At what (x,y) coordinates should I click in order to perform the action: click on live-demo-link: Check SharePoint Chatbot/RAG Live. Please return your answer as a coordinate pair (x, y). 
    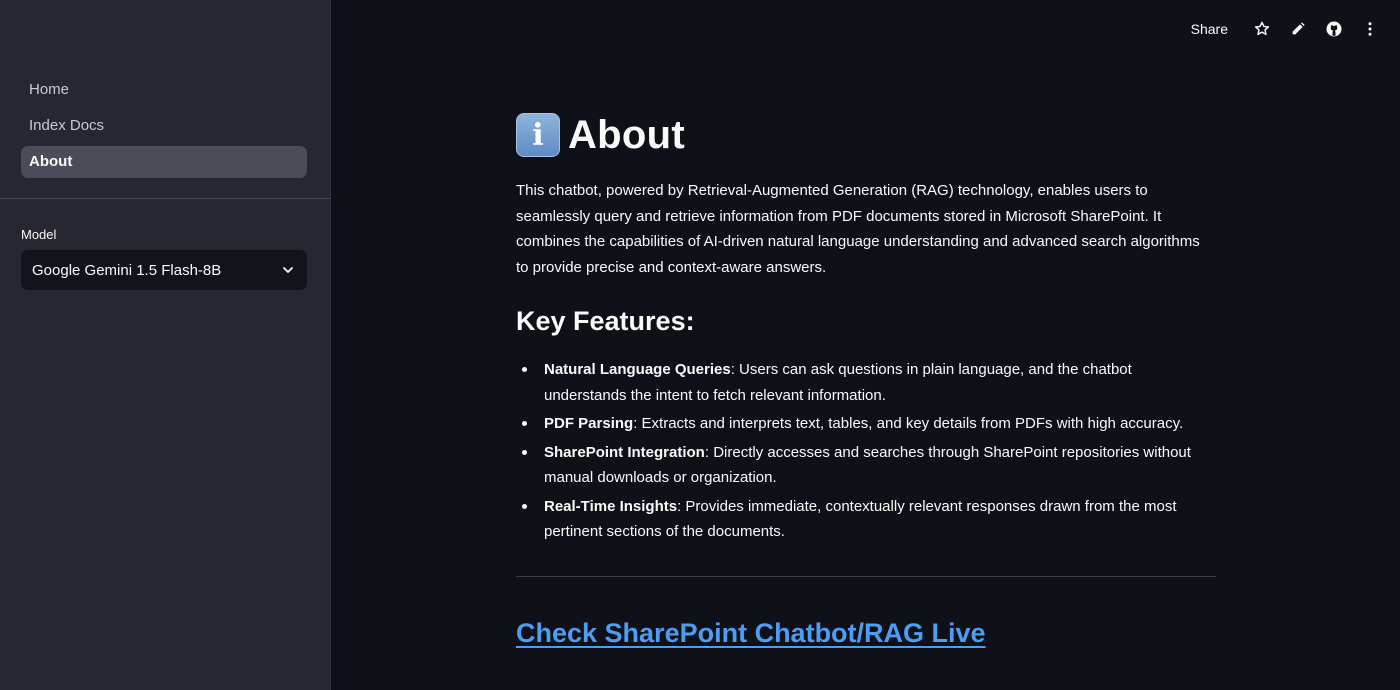
    Looking at the image, I should click on (751, 633).